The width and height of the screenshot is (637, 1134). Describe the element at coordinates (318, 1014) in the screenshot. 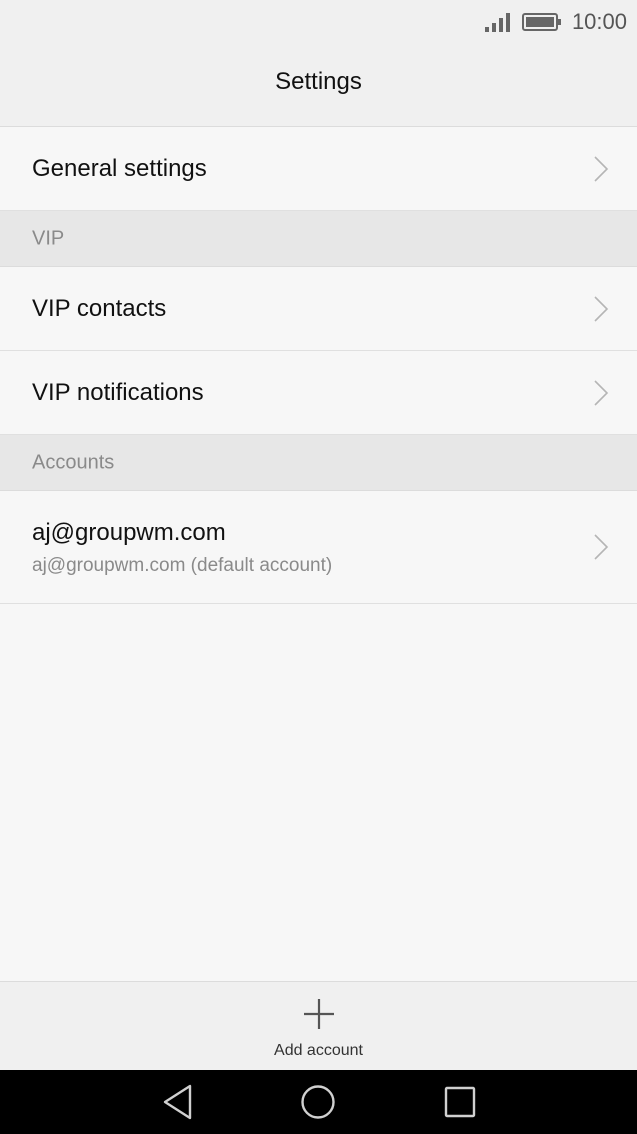

I see `plus-icon` at that location.